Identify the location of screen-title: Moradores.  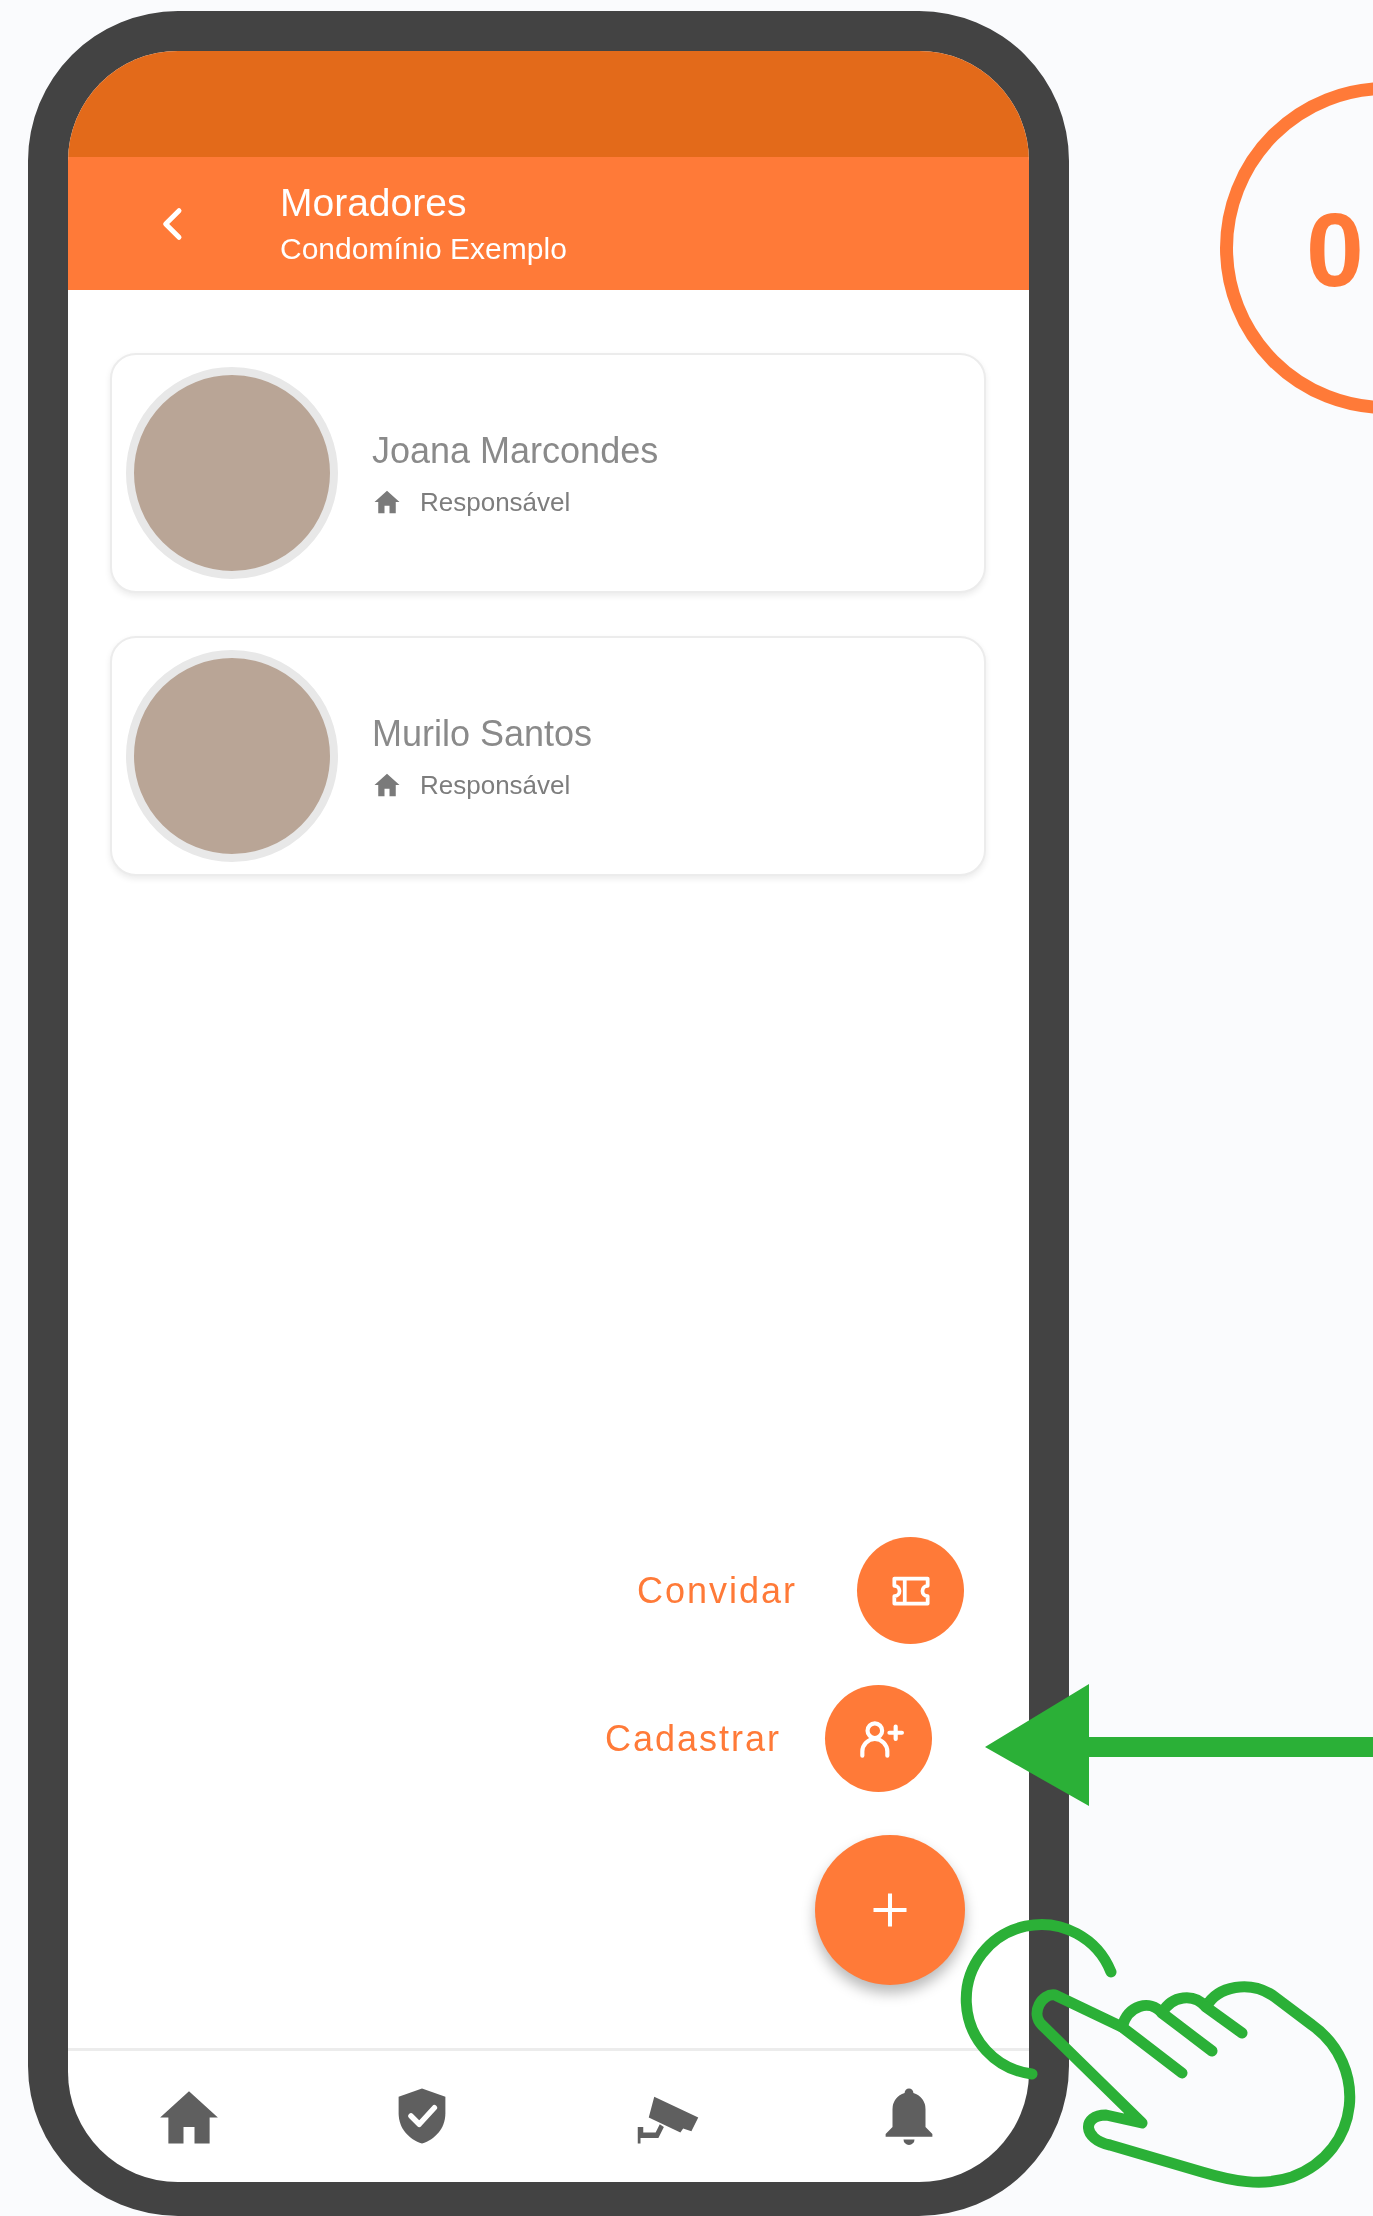
(374, 202).